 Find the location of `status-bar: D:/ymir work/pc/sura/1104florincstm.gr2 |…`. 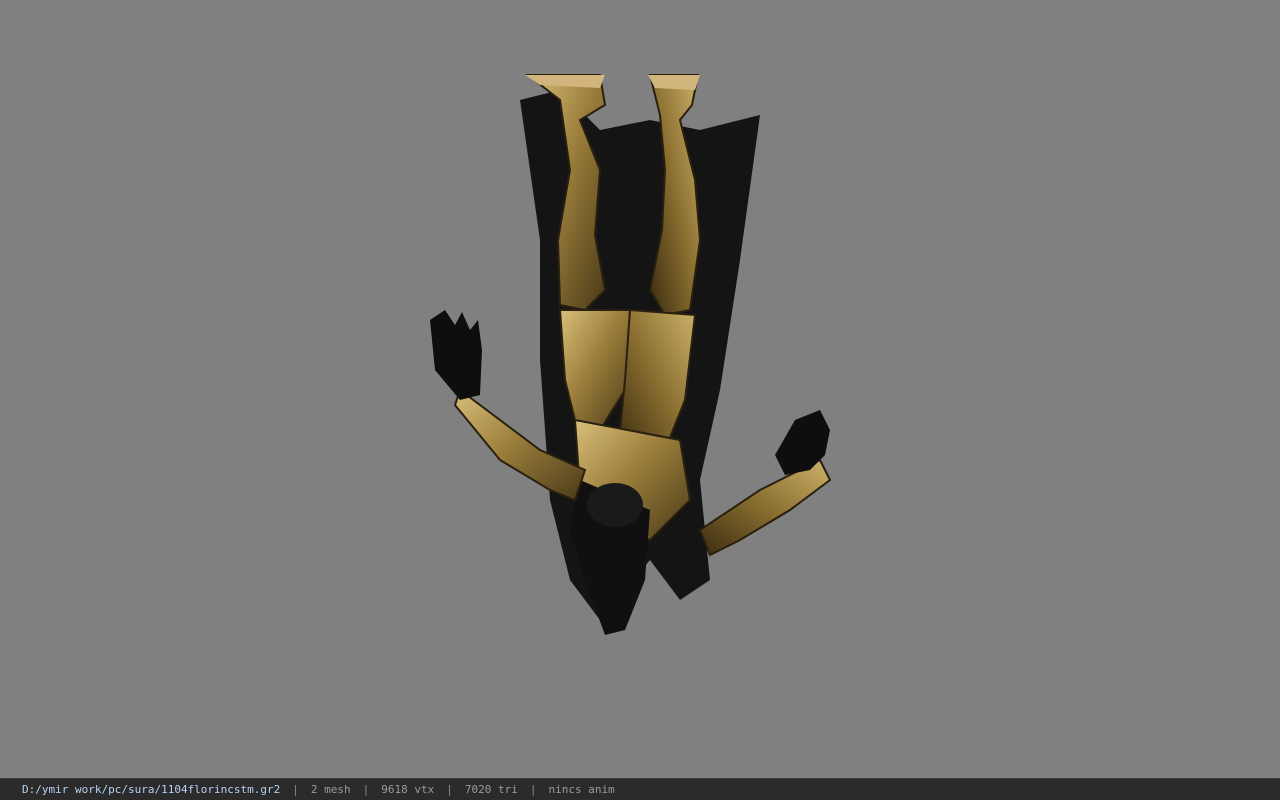

status-bar: D:/ymir work/pc/sura/1104florincstm.gr2 |… is located at coordinates (640, 789).